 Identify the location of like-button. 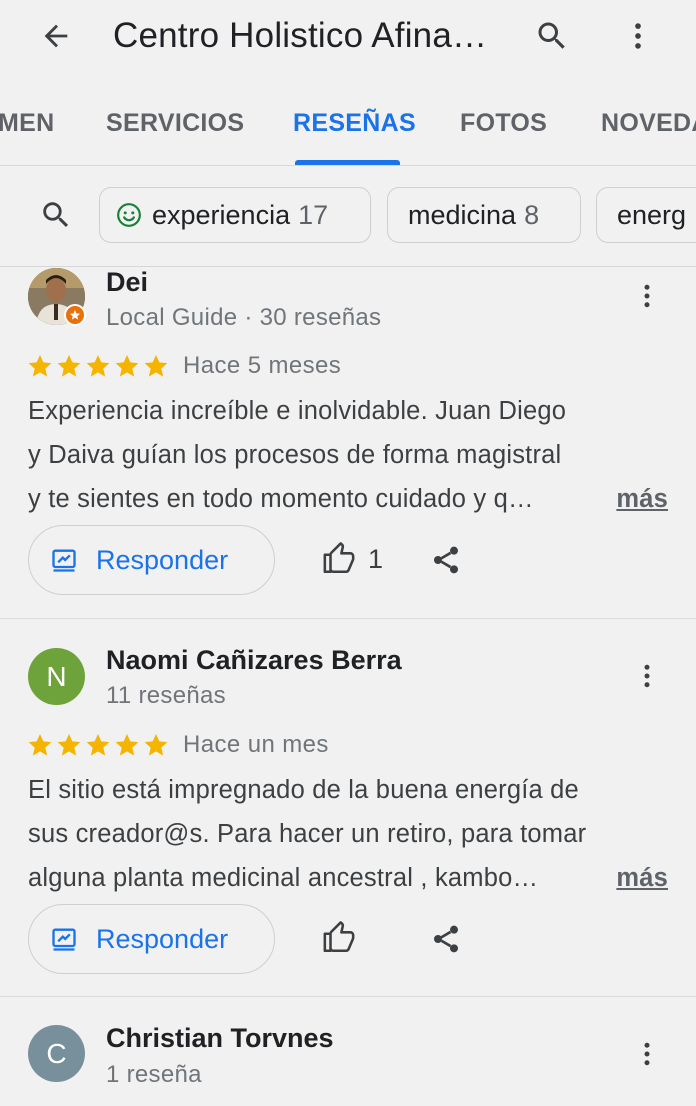
(339, 938).